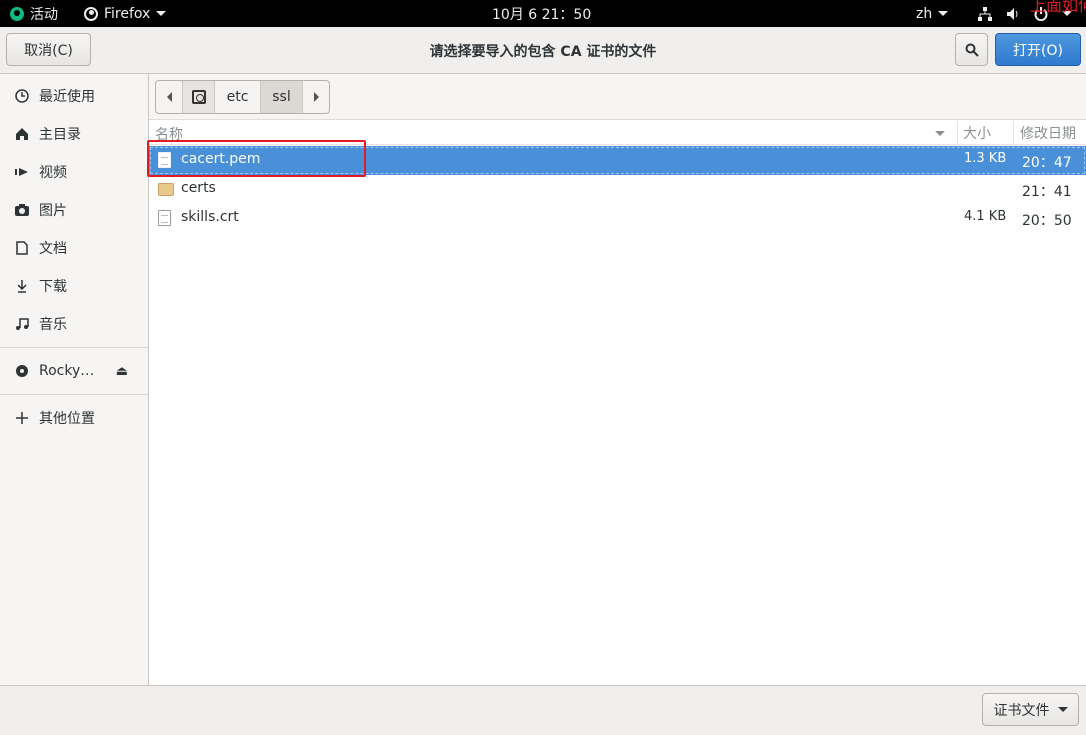 This screenshot has height=735, width=1086. Describe the element at coordinates (985, 216) in the screenshot. I see `file-size: 4.1 KB` at that location.